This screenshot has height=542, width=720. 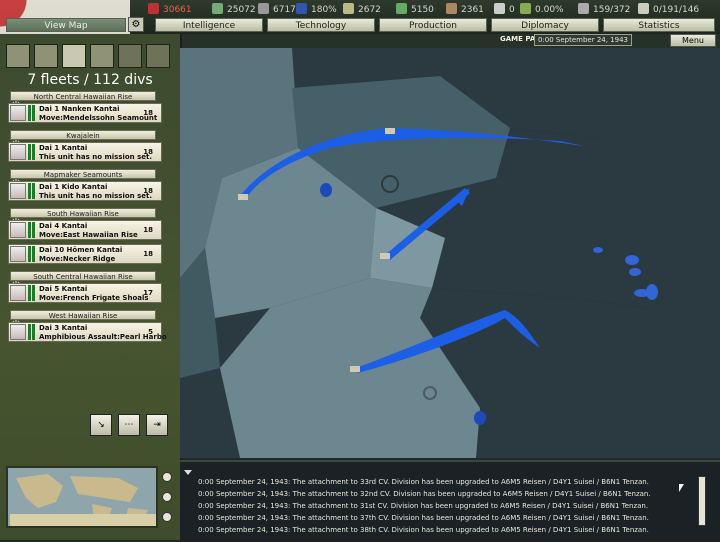 I want to click on zoom-in-icon, so click(x=167, y=477).